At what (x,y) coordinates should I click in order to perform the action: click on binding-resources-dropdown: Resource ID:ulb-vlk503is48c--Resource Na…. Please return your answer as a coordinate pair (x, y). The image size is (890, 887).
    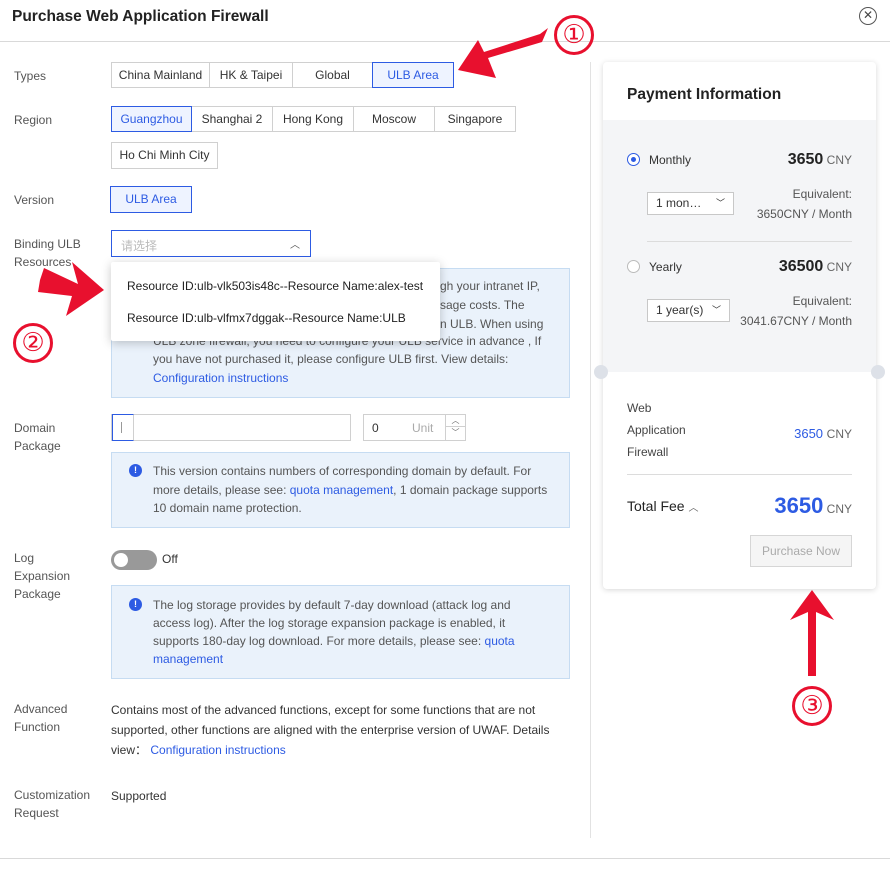
    Looking at the image, I should click on (275, 301).